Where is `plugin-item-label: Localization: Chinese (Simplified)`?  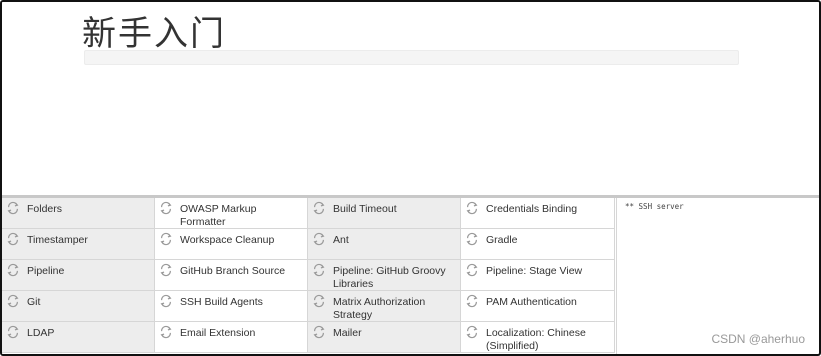 plugin-item-label: Localization: Chinese (Simplified) is located at coordinates (536, 339).